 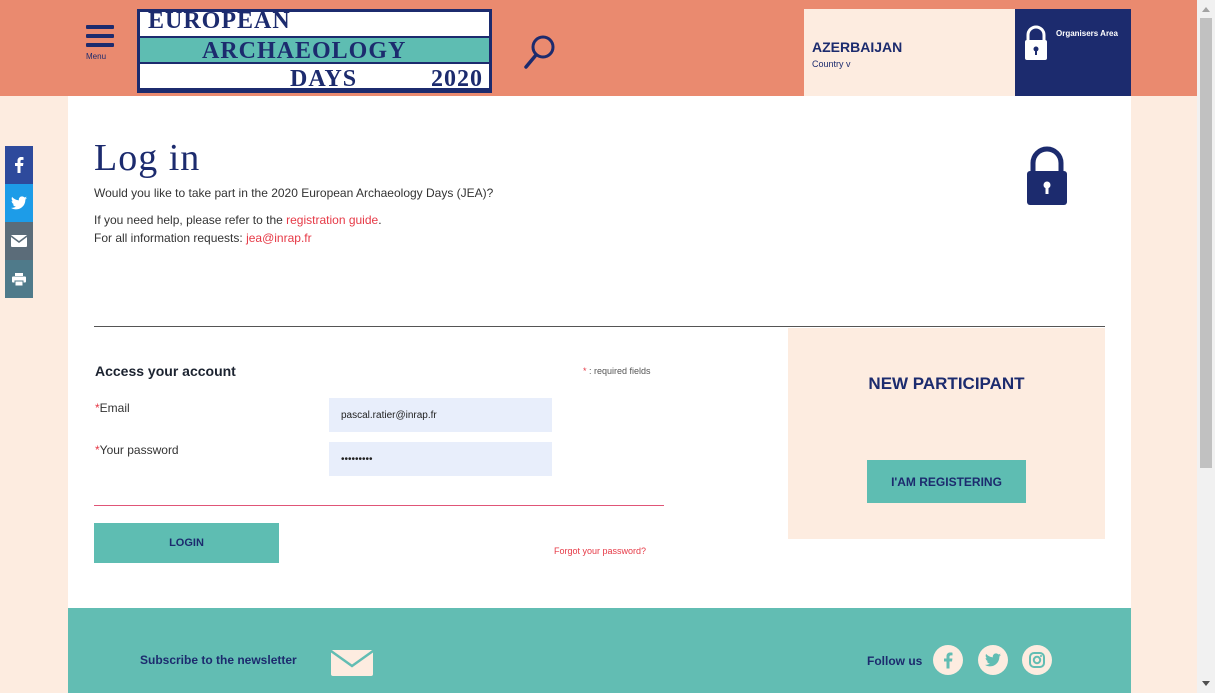 What do you see at coordinates (599, 650) in the screenshot?
I see `site-footer: Subscribe to the newsletter Follow us` at bounding box center [599, 650].